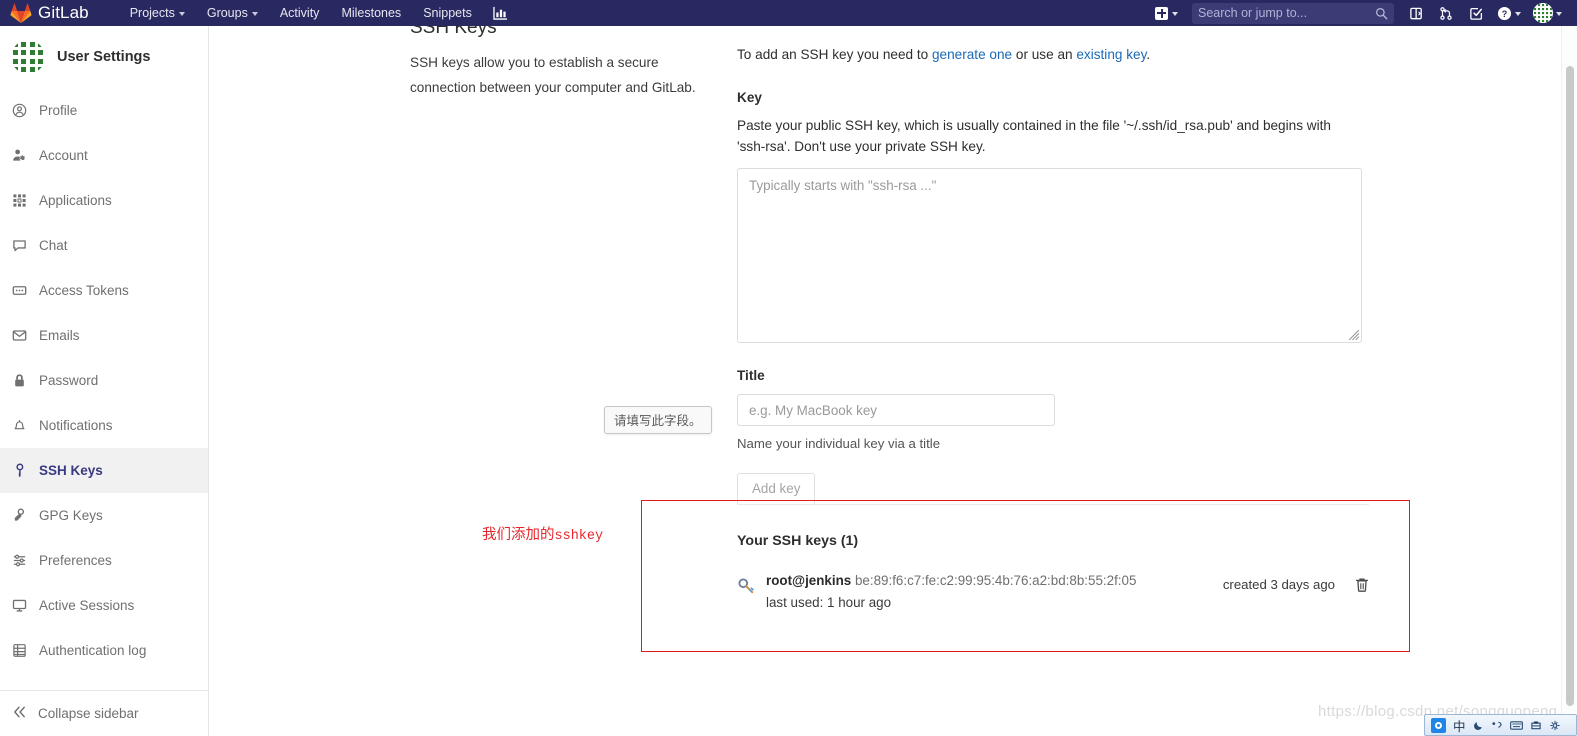 The image size is (1577, 736). Describe the element at coordinates (1497, 725) in the screenshot. I see `punctuation-icon` at that location.